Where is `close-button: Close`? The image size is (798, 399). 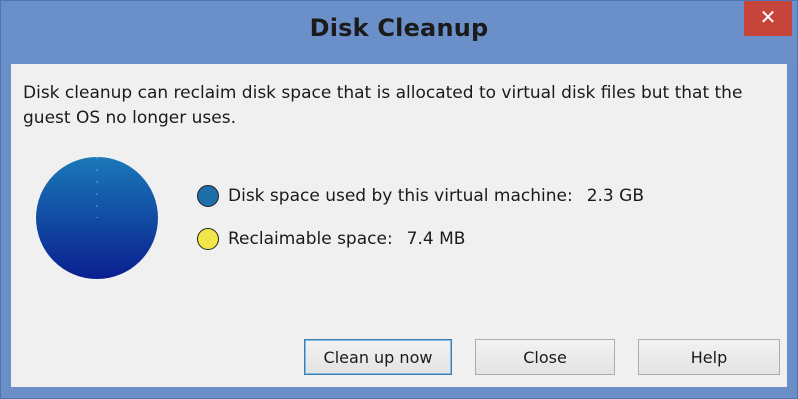 close-button: Close is located at coordinates (545, 357).